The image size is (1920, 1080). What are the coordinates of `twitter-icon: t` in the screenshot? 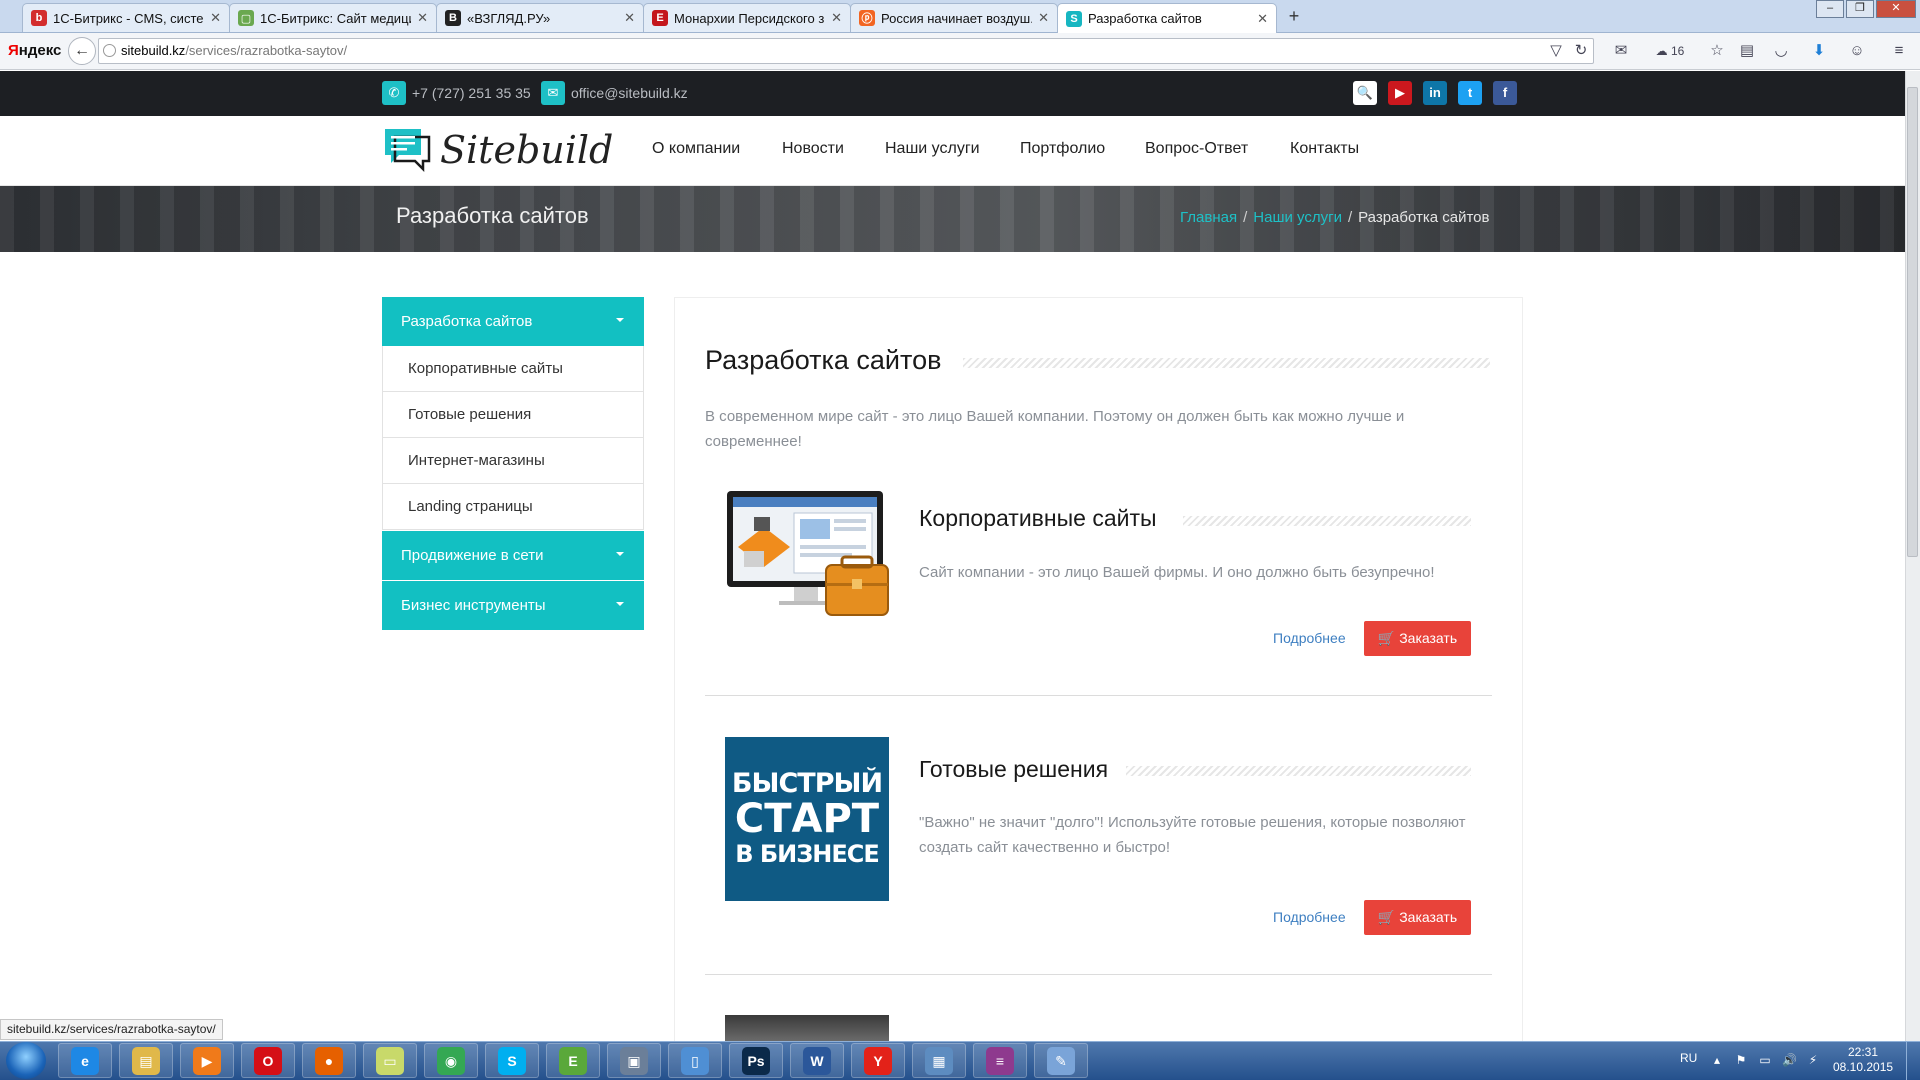 It's located at (1470, 93).